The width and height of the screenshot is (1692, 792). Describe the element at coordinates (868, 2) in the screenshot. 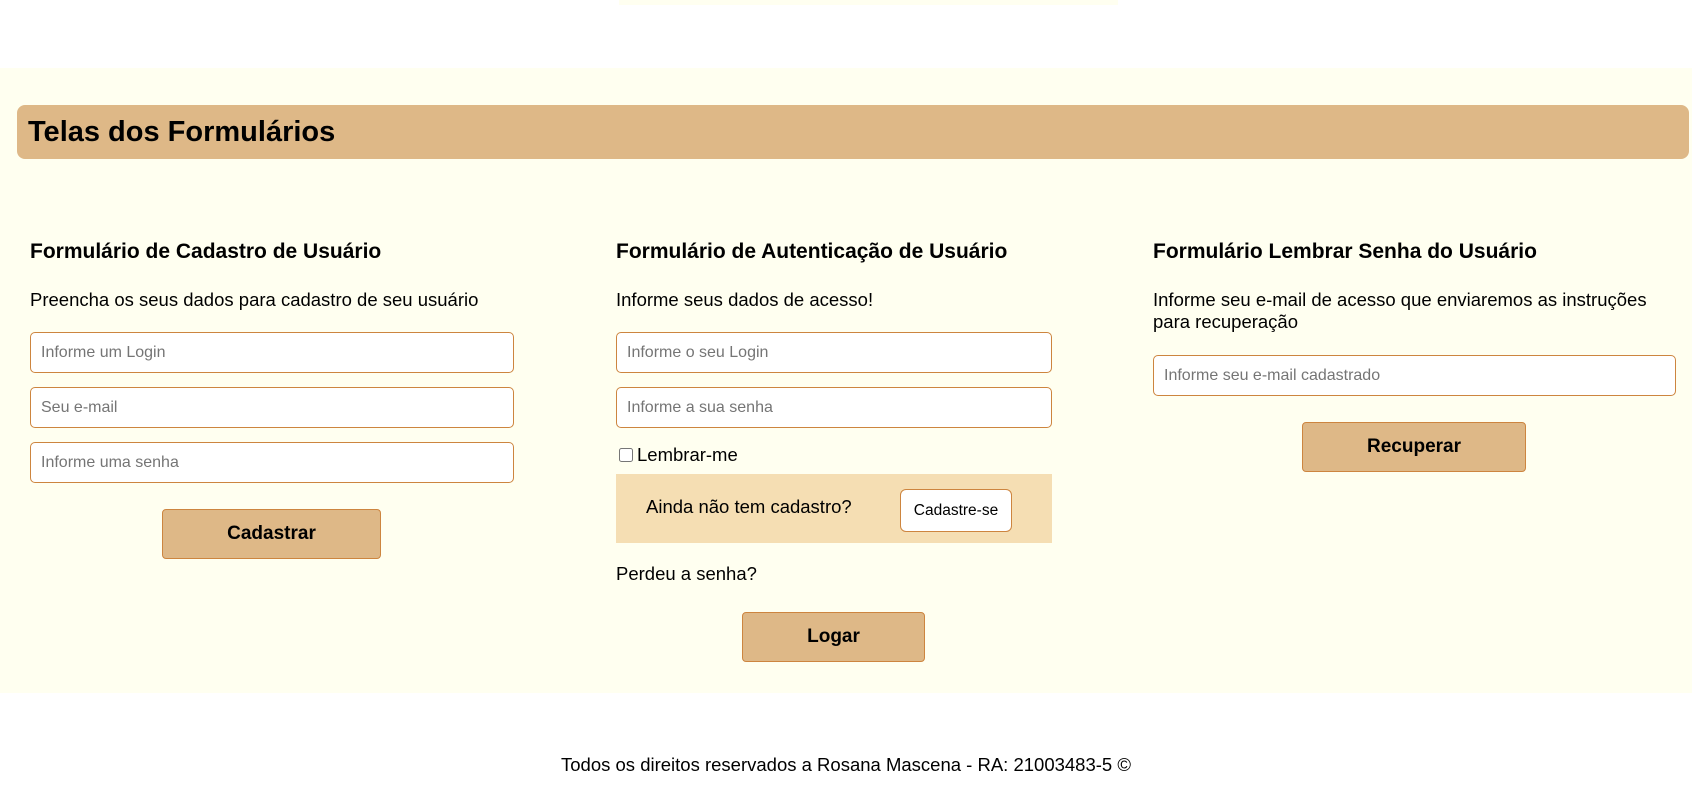

I see `top-strip` at that location.